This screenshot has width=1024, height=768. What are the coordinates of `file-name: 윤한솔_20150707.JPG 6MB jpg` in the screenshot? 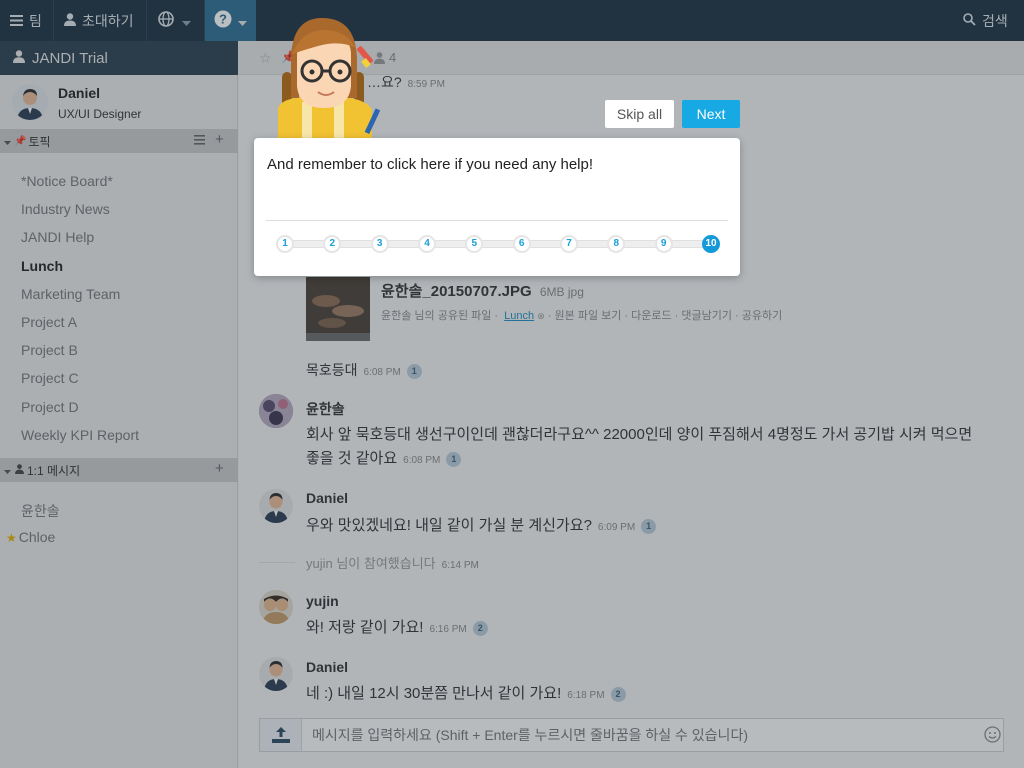 It's located at (482, 290).